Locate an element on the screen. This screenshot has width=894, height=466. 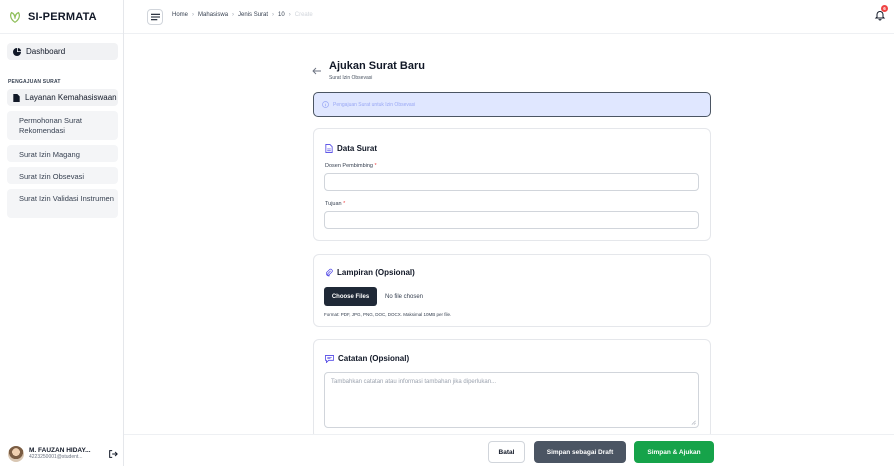
dosen-pembimbing-label: Dosen Pembimbing * is located at coordinates (351, 166).